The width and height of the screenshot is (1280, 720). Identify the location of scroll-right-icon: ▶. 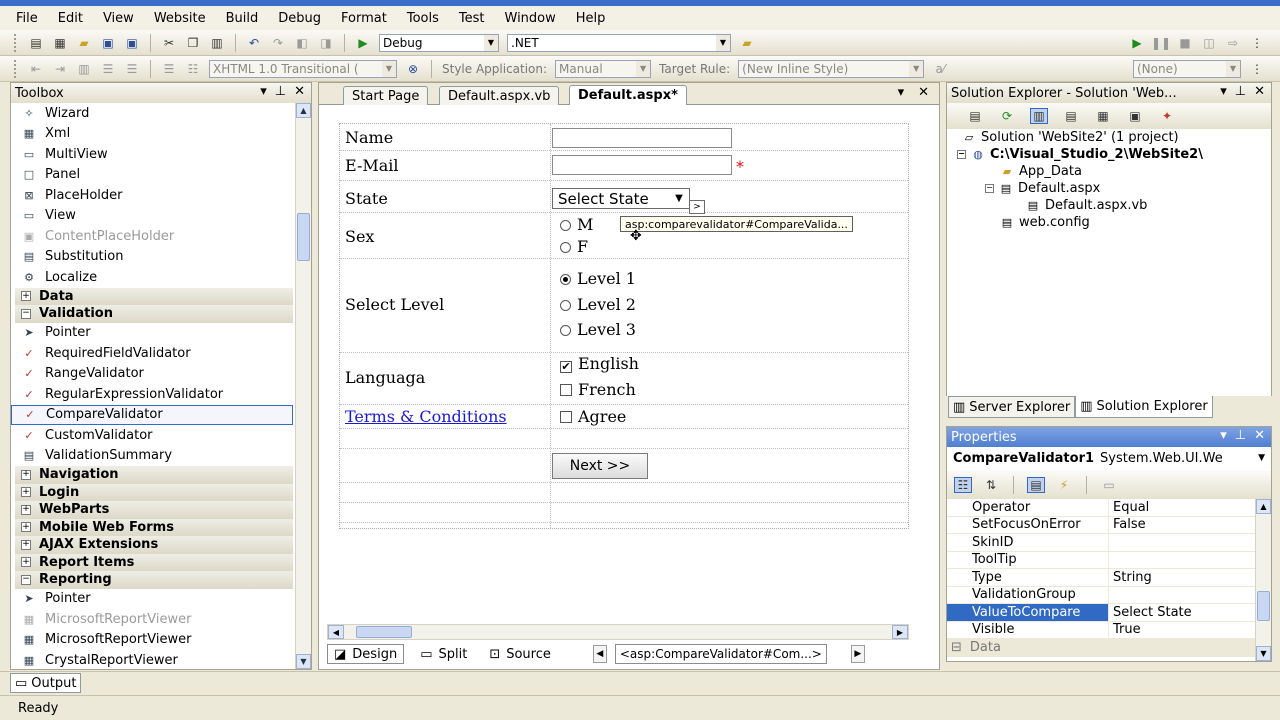
(900, 632).